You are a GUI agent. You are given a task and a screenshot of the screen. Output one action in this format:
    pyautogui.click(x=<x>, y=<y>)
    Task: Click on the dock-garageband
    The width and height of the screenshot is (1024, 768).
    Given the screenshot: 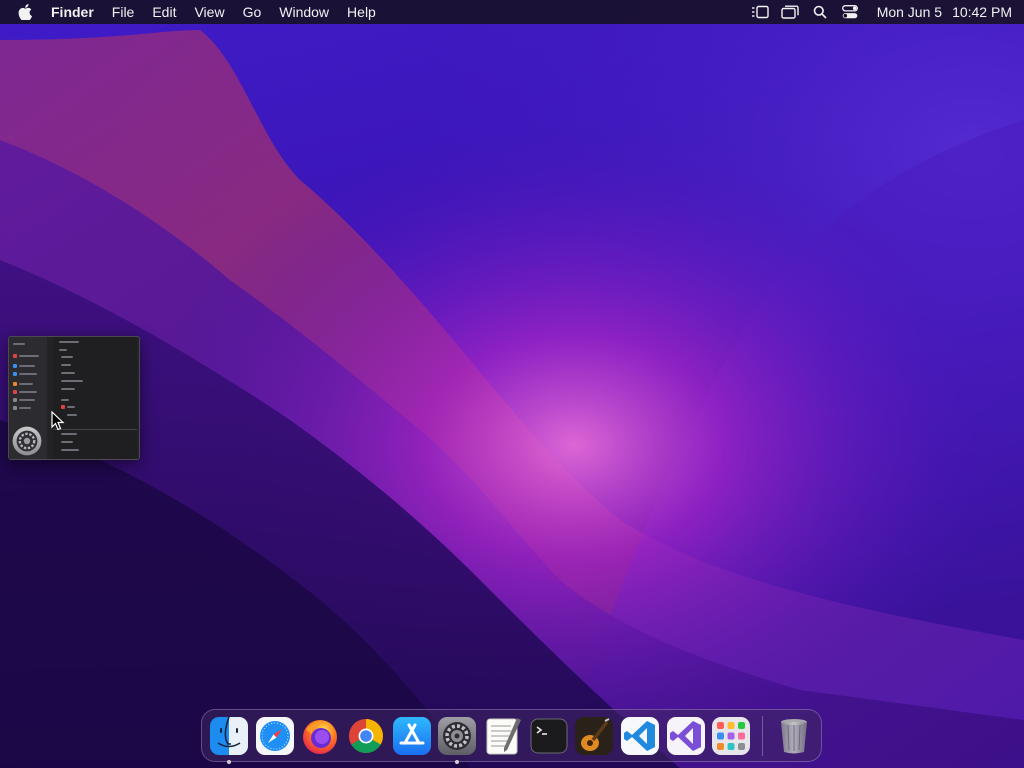 What is the action you would take?
    pyautogui.click(x=595, y=736)
    